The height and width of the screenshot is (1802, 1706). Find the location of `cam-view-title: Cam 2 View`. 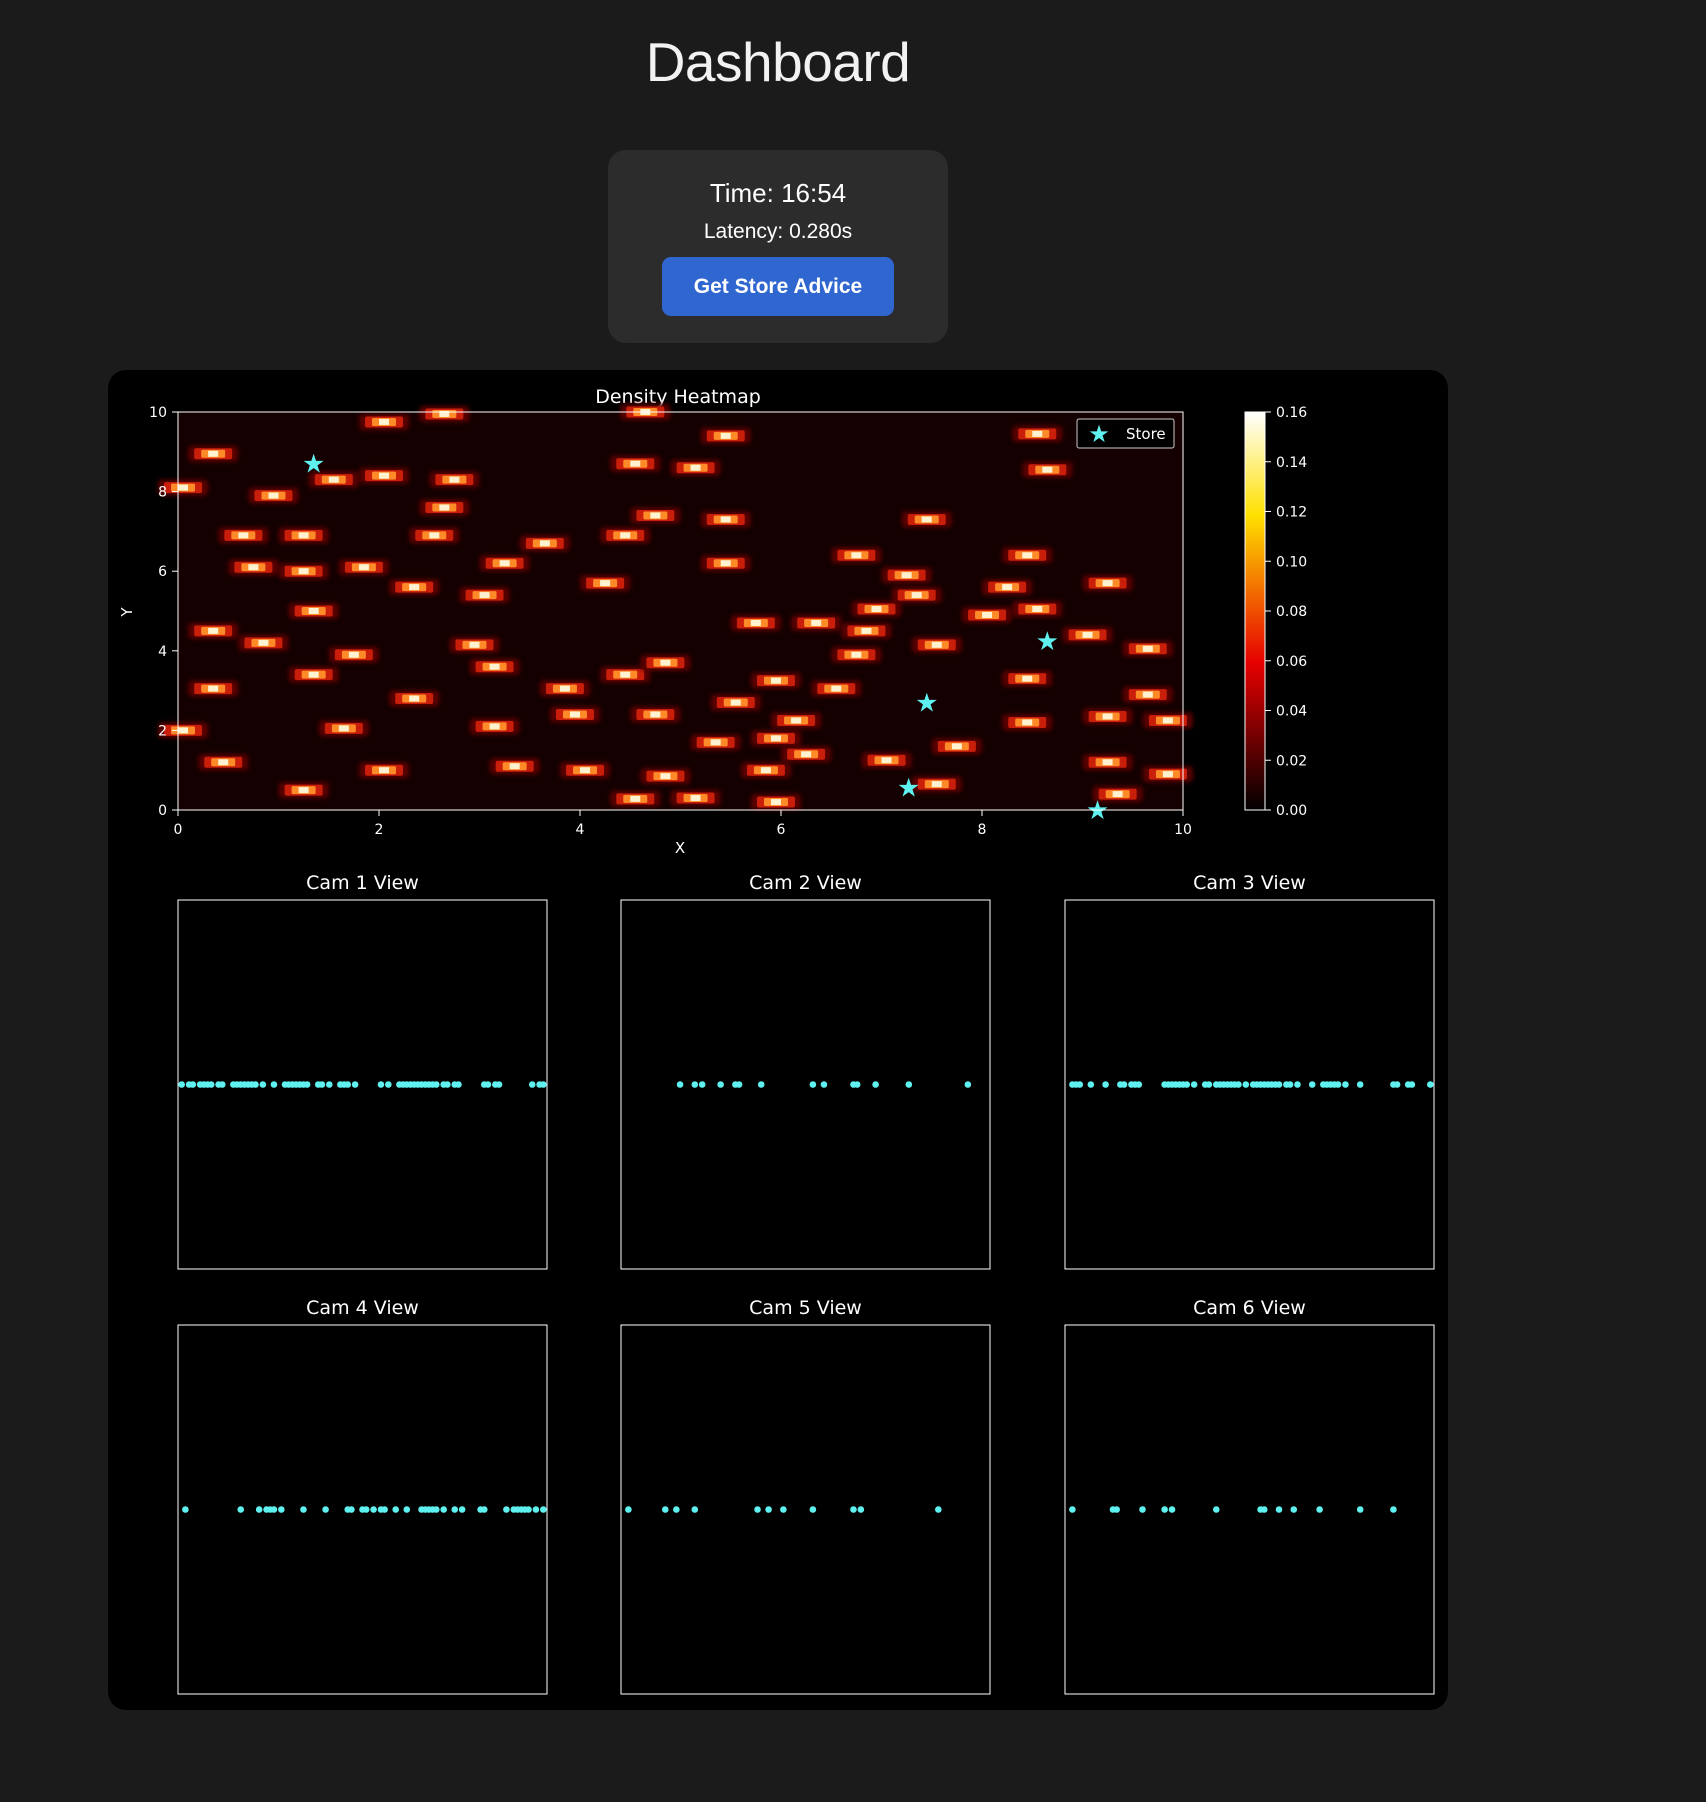

cam-view-title: Cam 2 View is located at coordinates (805, 883).